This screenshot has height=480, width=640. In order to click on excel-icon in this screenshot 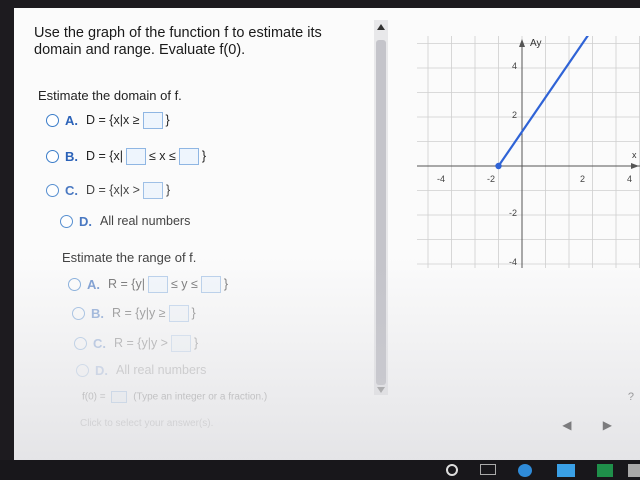, I will do `click(605, 470)`.